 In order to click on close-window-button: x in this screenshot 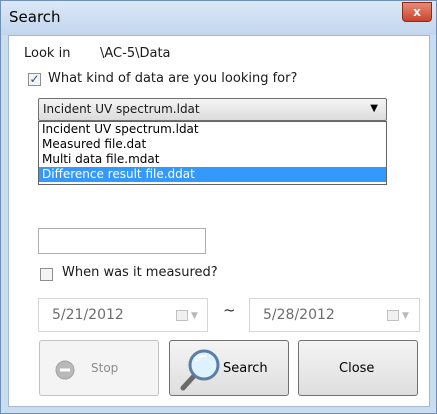, I will do `click(417, 12)`.